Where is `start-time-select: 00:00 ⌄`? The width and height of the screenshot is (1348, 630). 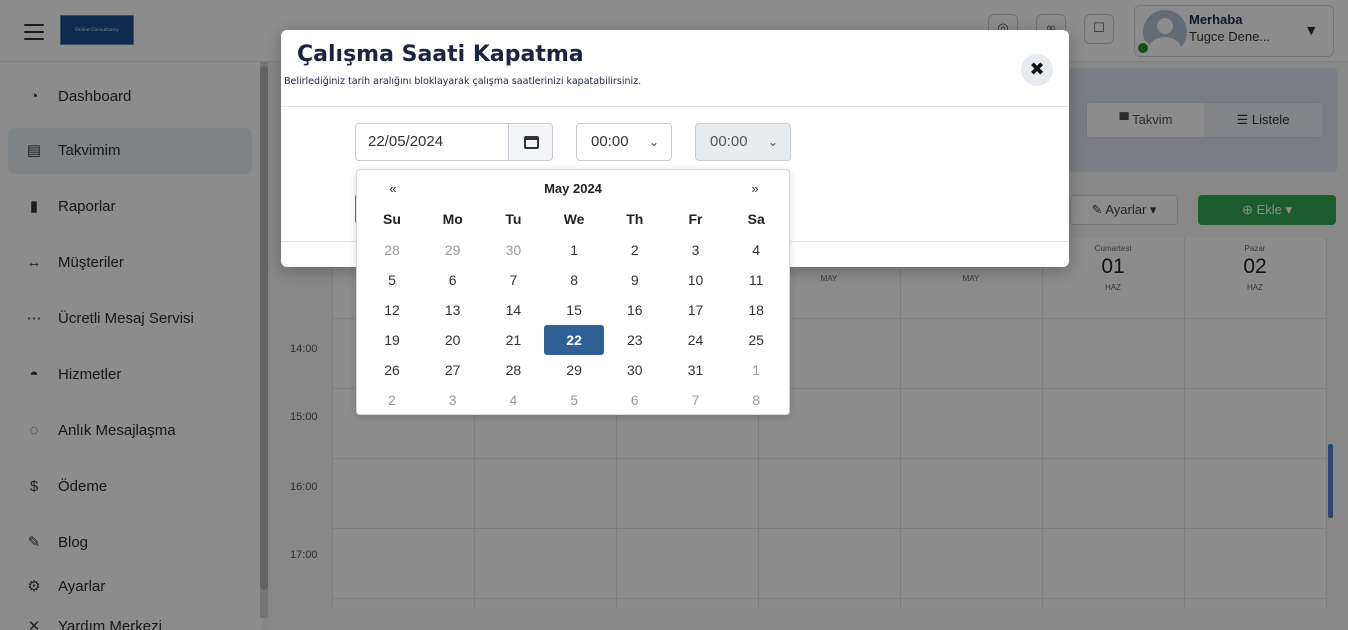 start-time-select: 00:00 ⌄ is located at coordinates (624, 142).